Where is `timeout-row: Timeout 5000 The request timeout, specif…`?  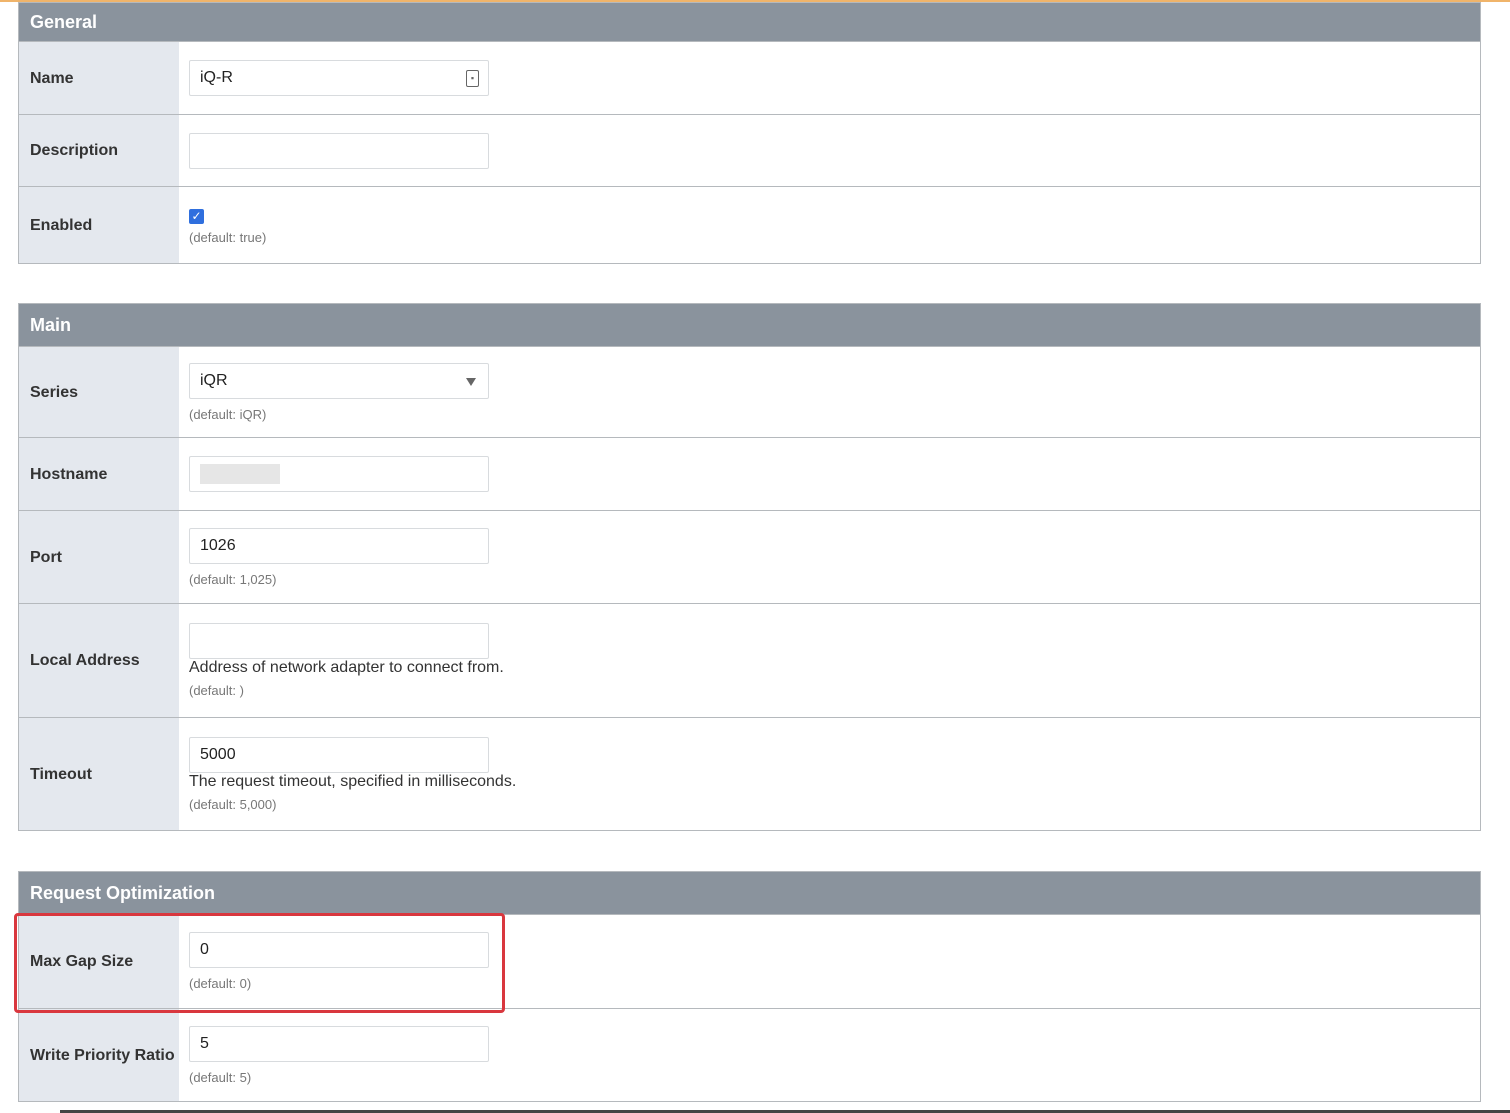 timeout-row: Timeout 5000 The request timeout, specif… is located at coordinates (749, 773).